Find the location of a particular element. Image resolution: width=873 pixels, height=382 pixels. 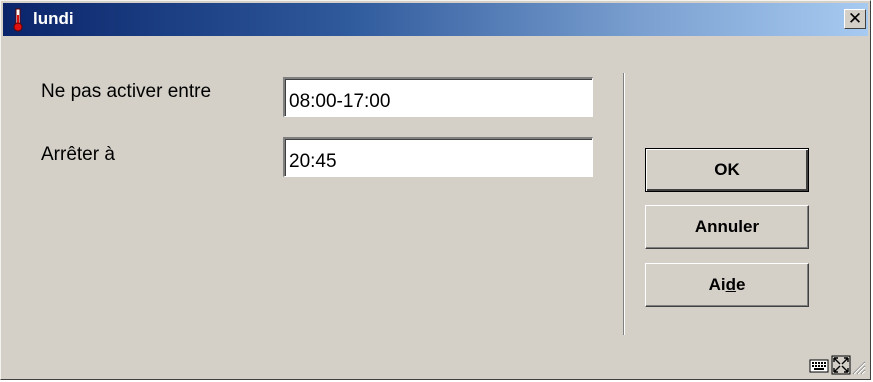

help-label-post: e is located at coordinates (740, 284).